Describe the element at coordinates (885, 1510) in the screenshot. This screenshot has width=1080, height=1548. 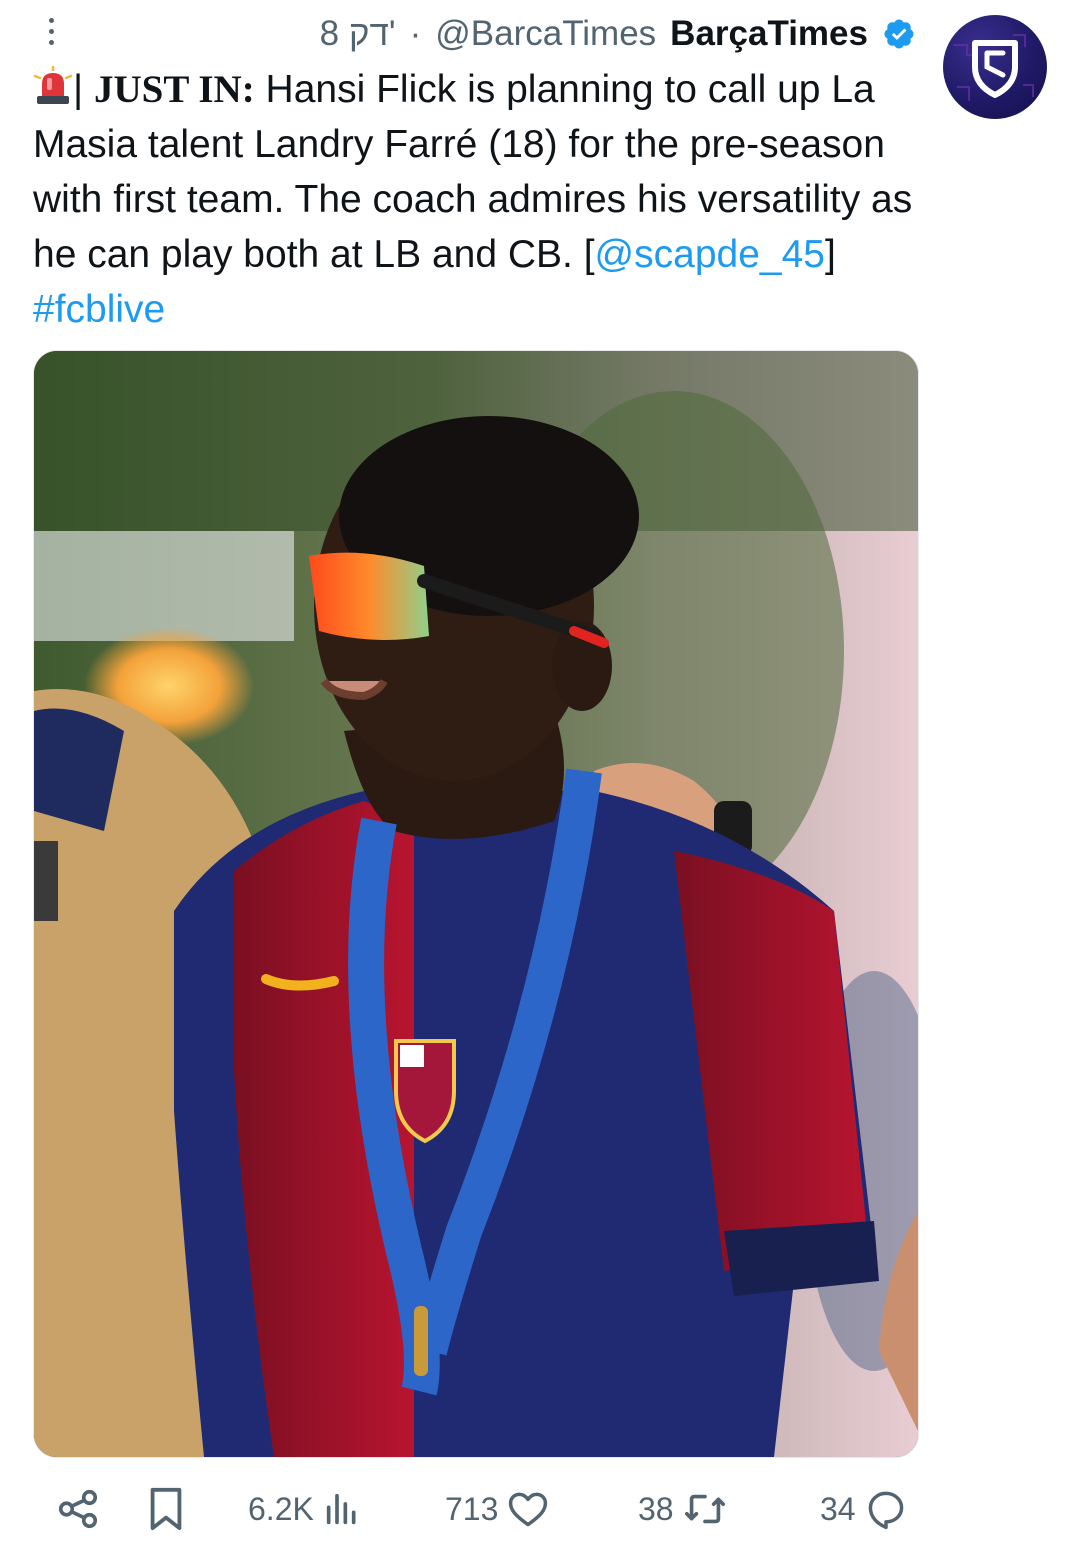
I see `reply-icon` at that location.